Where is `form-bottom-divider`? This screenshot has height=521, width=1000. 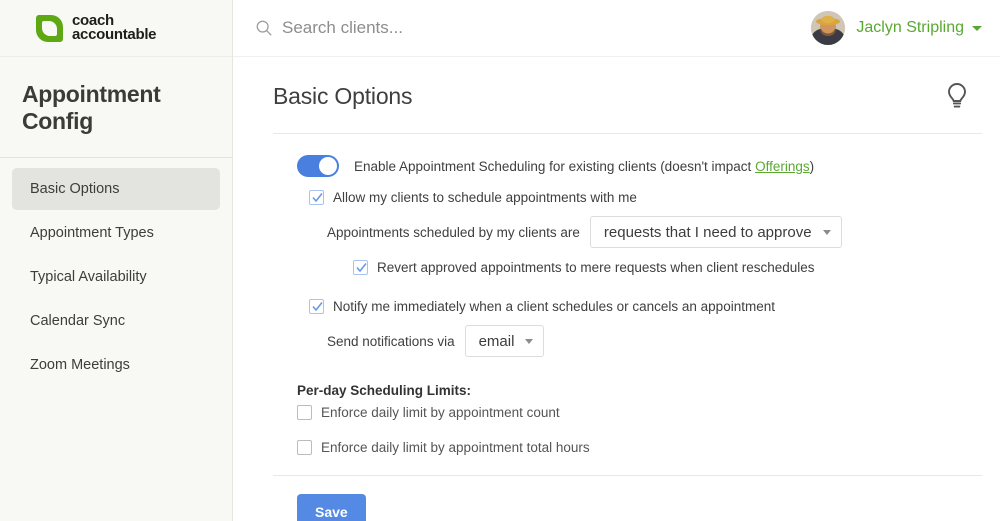 form-bottom-divider is located at coordinates (627, 475).